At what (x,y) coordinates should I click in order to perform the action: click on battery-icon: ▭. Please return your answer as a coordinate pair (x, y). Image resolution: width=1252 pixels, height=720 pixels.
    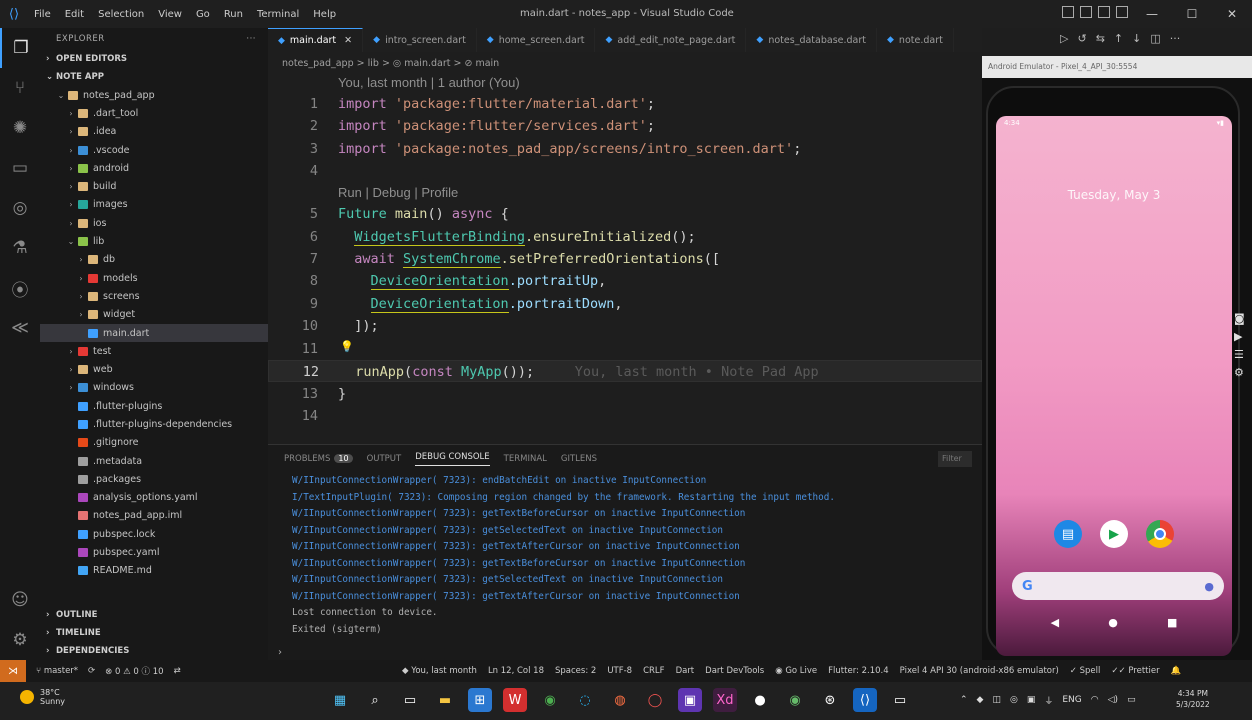
    Looking at the image, I should click on (1131, 700).